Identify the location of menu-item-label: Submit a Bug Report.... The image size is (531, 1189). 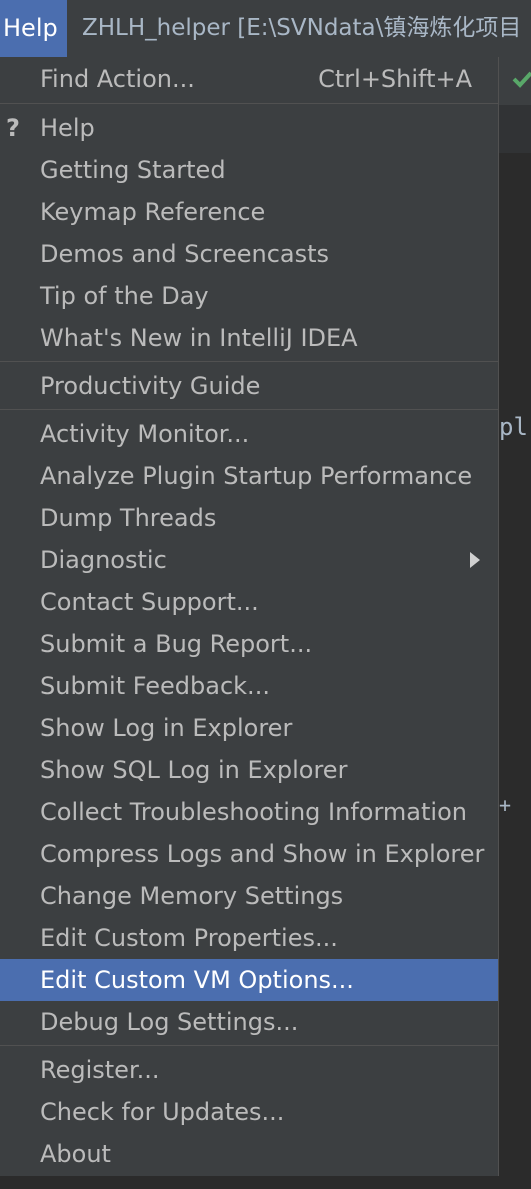
(176, 644).